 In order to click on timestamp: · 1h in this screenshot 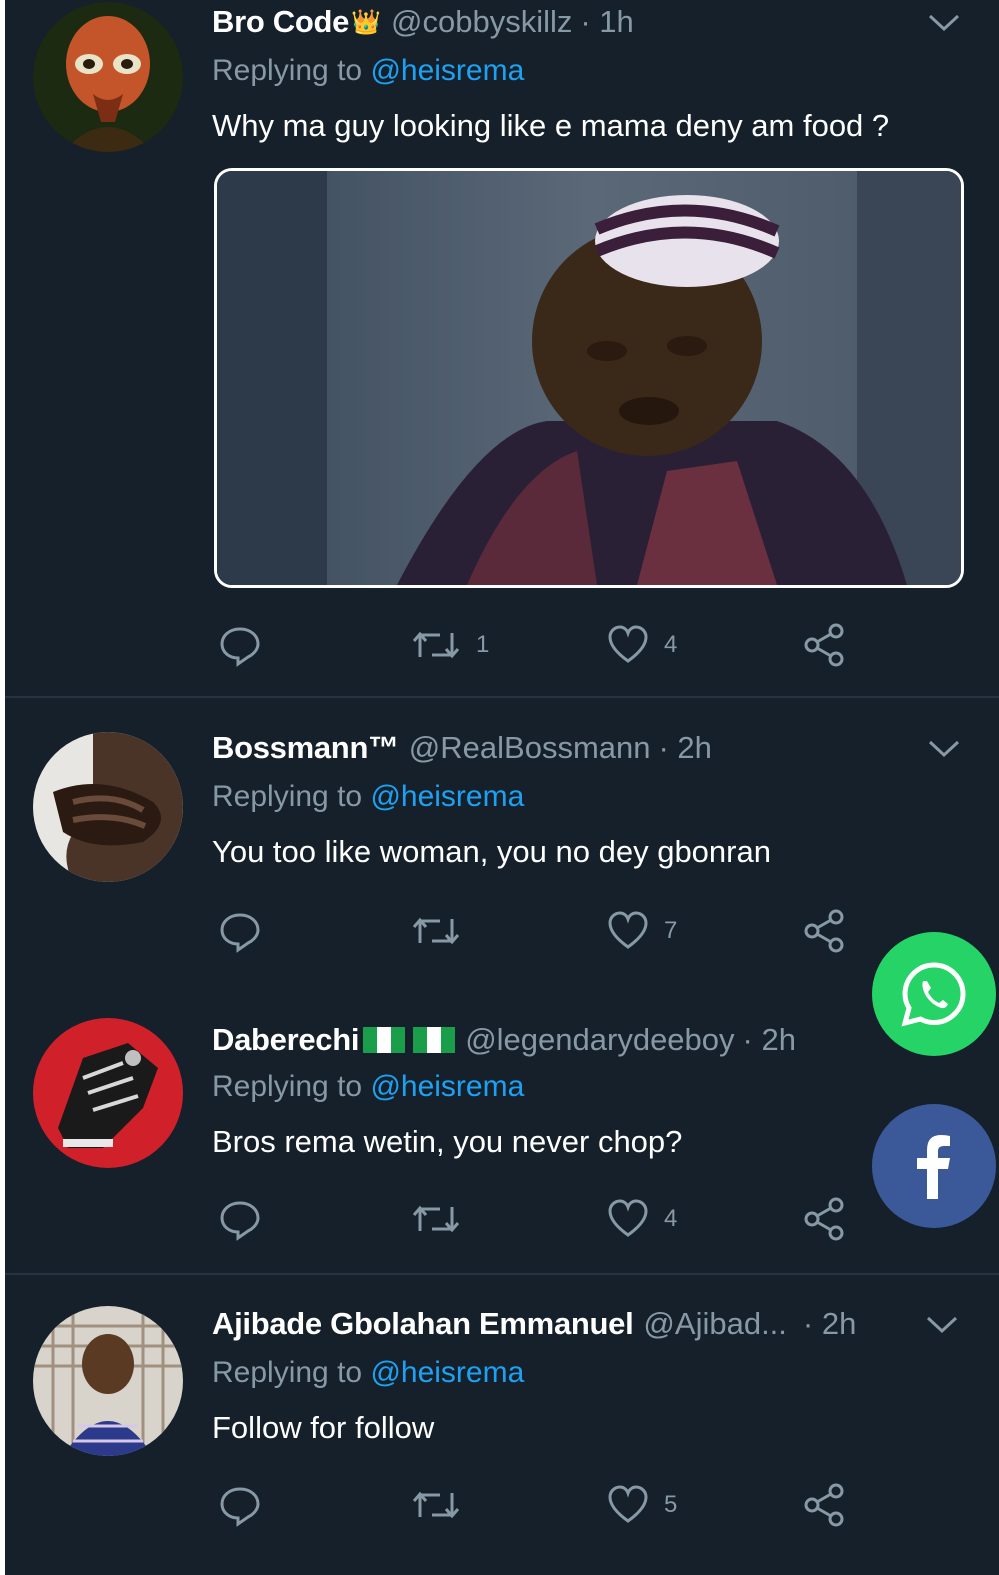, I will do `click(606, 22)`.